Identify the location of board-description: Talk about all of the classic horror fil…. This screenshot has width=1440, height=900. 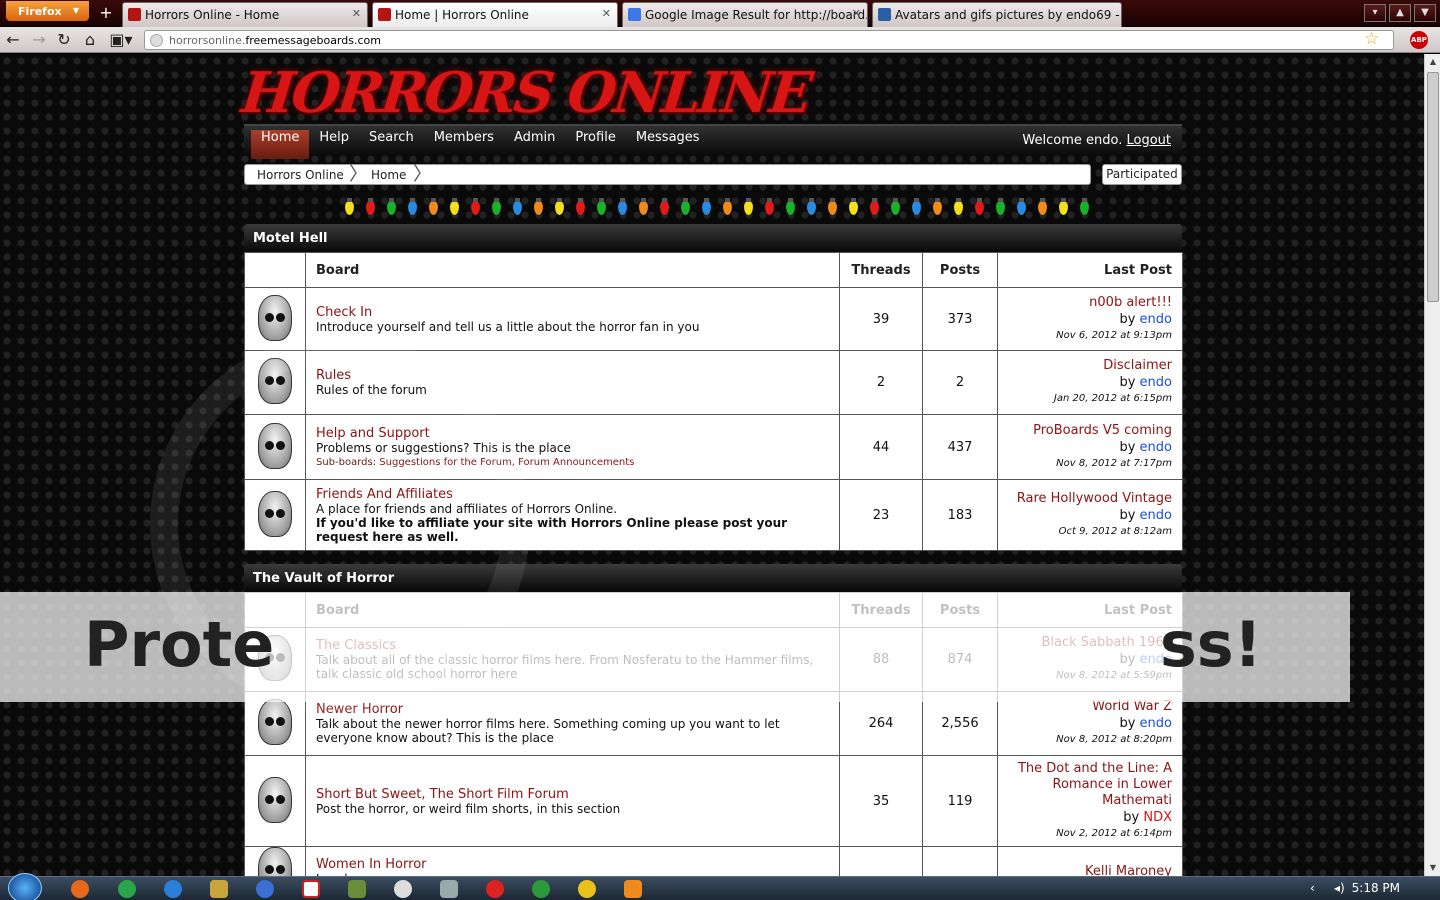
(565, 667).